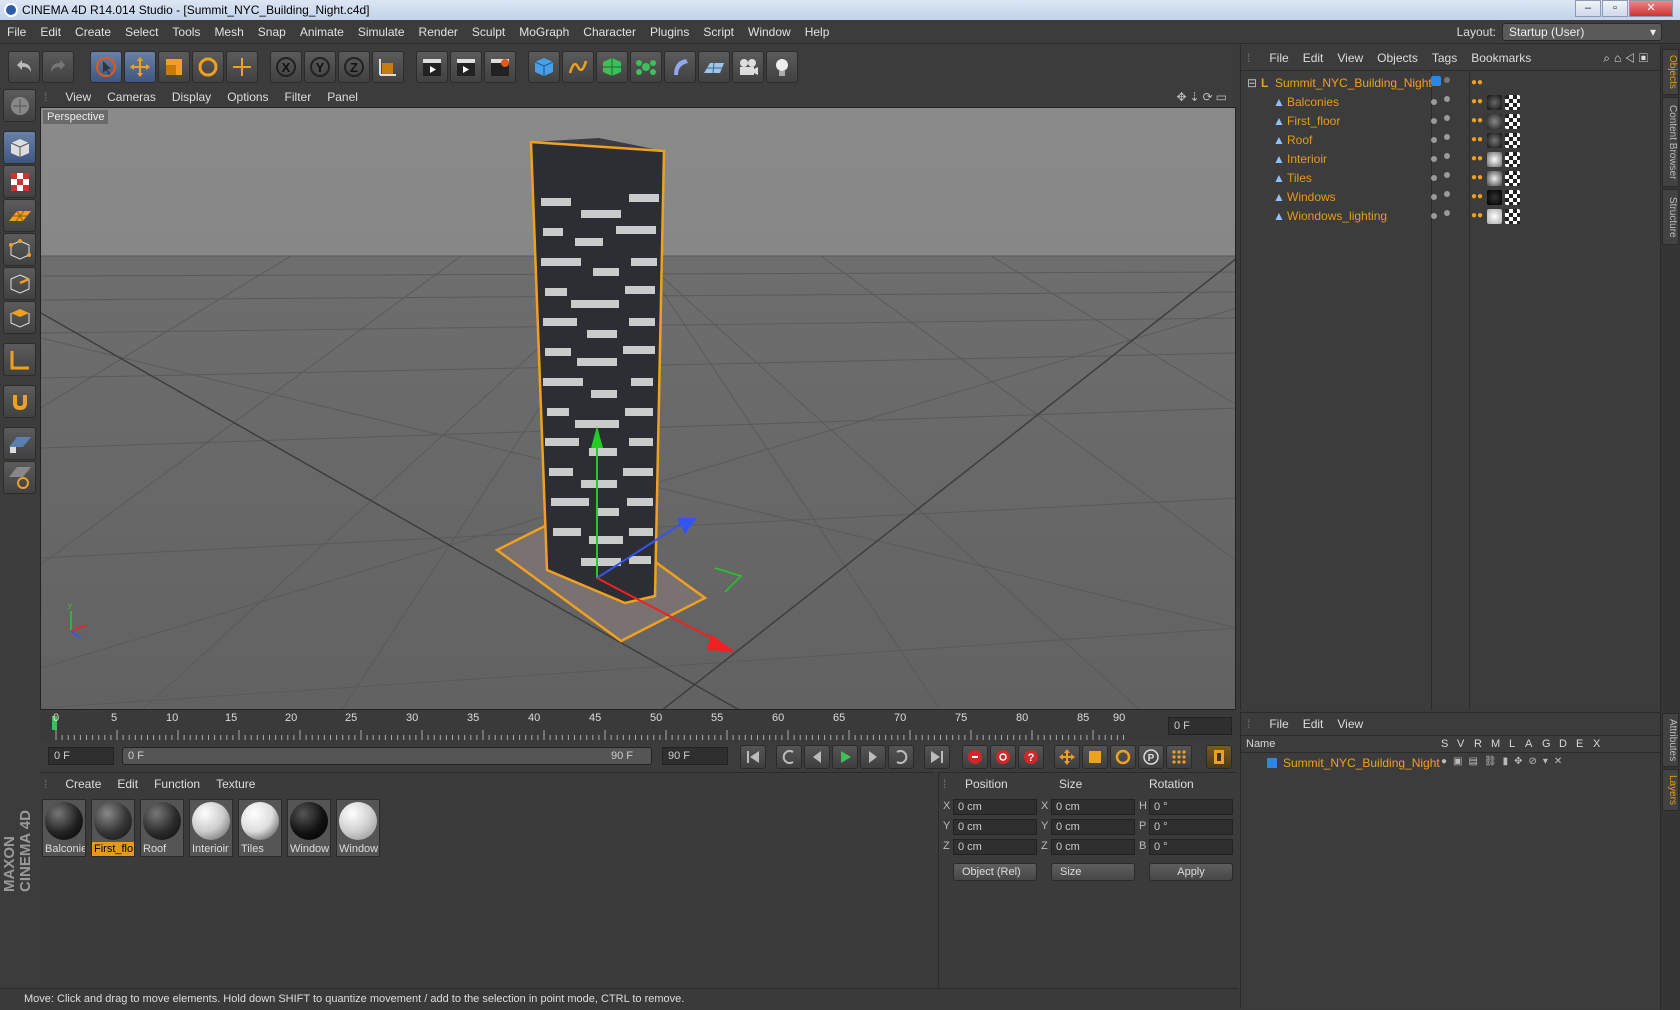 Image resolution: width=1680 pixels, height=1010 pixels. What do you see at coordinates (718, 32) in the screenshot?
I see `menu-script: Script` at bounding box center [718, 32].